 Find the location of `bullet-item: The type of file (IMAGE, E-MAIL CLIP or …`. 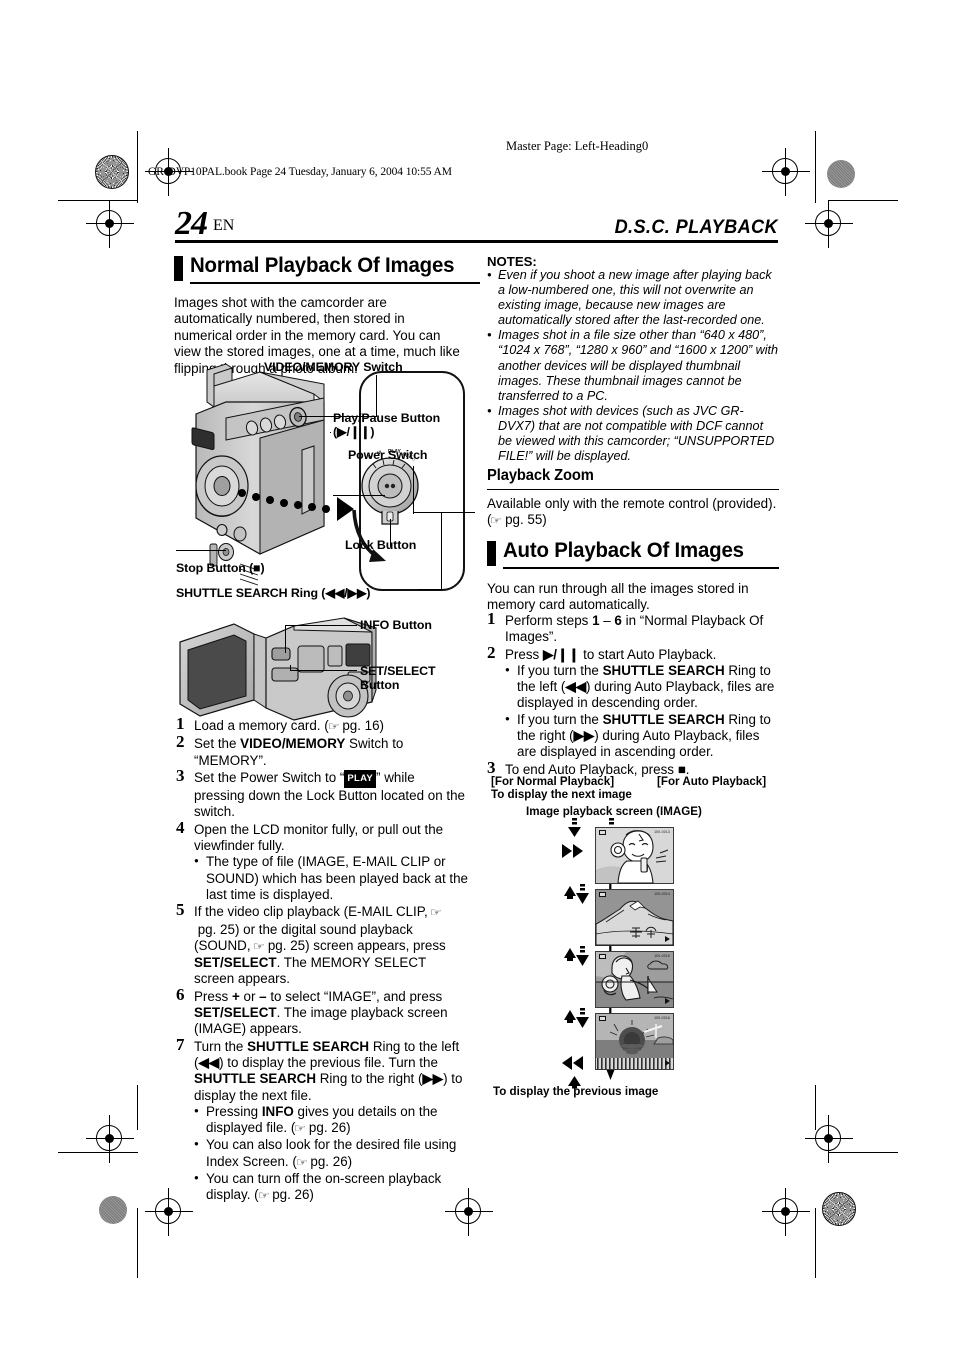

bullet-item: The type of file (IMAGE, E-MAIL CLIP or … is located at coordinates (331, 878).